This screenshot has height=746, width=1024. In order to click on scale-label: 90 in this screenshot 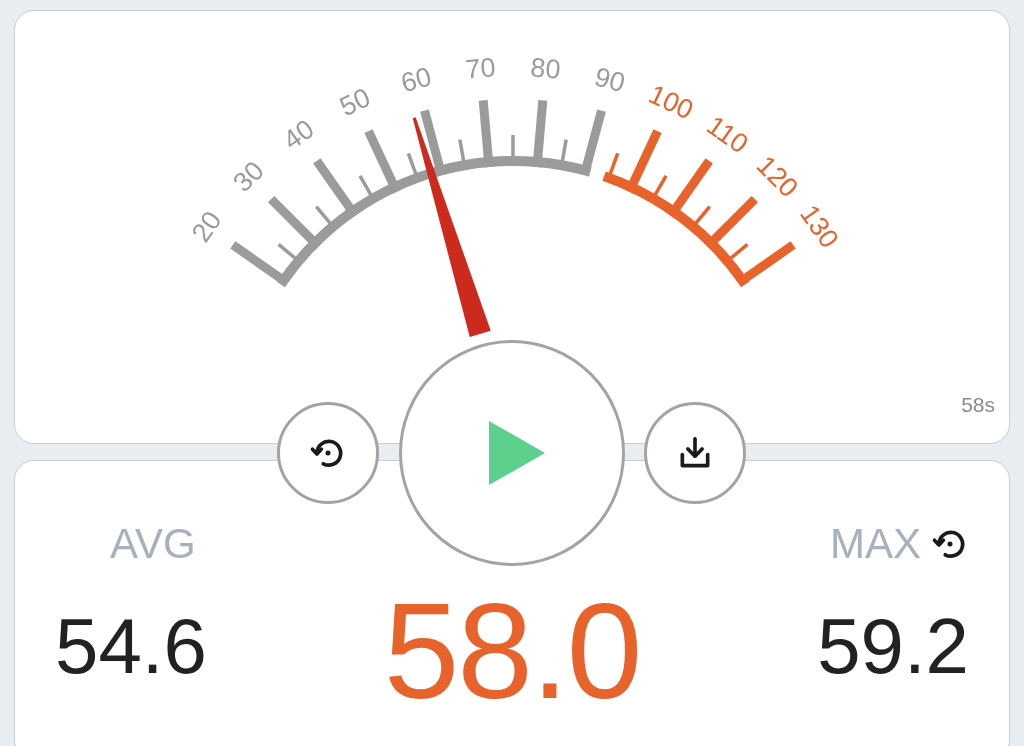, I will do `click(610, 80)`.